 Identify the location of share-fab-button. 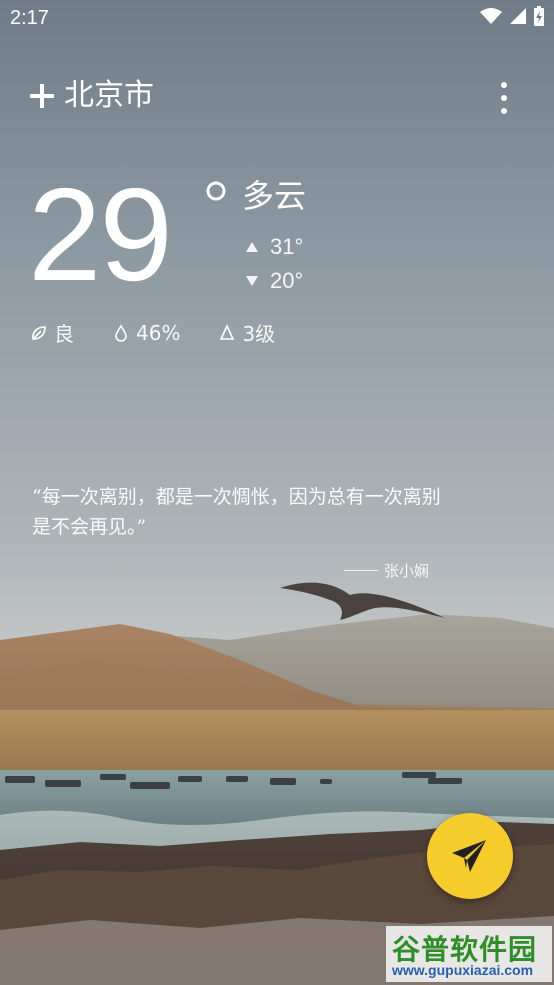
(470, 856).